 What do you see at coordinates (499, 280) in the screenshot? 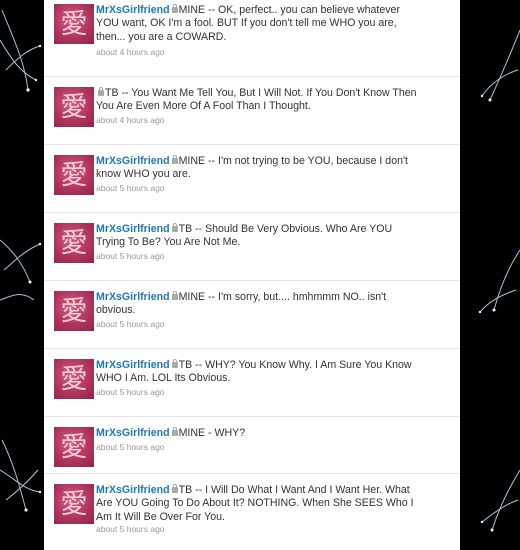
I see `sparkle-decoration-right` at bounding box center [499, 280].